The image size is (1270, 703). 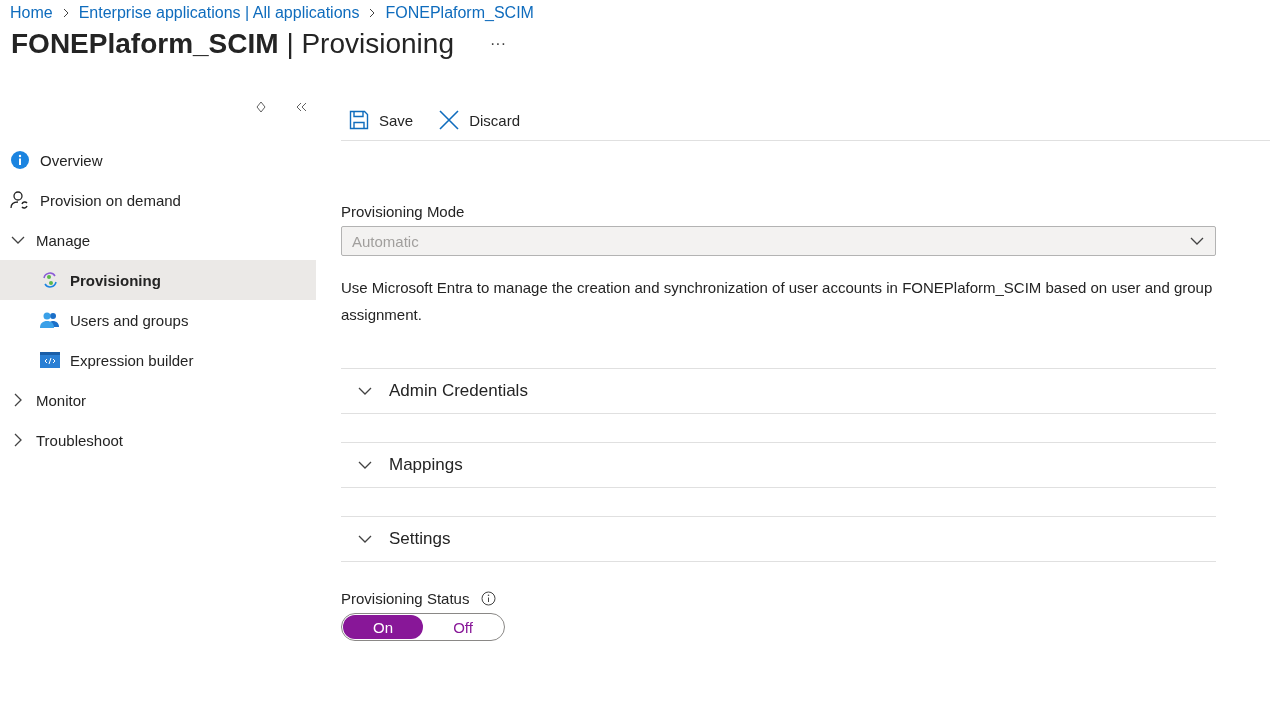 I want to click on collapse-sidebar-button, so click(x=301, y=107).